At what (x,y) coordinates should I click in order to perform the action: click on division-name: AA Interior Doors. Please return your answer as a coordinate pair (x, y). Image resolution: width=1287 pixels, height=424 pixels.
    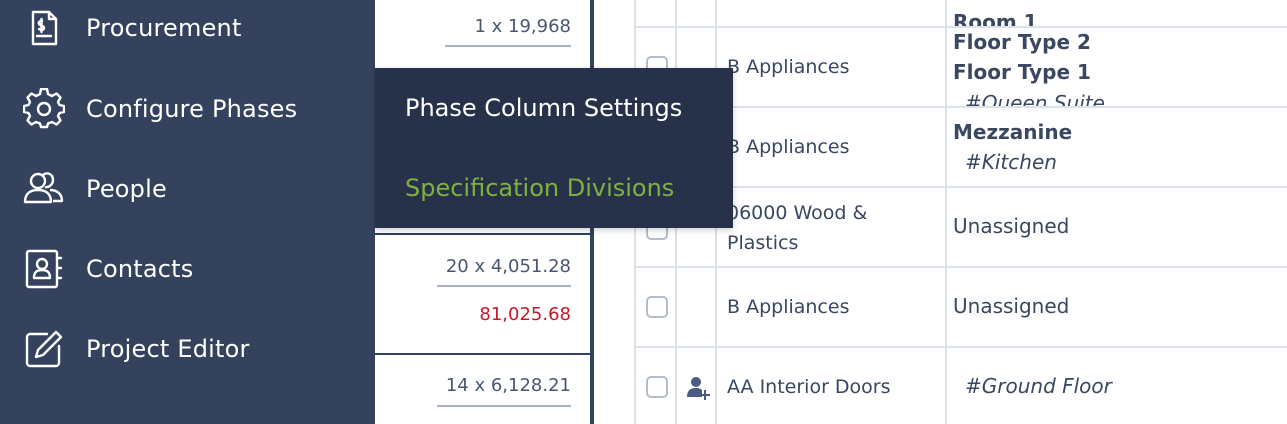
    Looking at the image, I should click on (809, 387).